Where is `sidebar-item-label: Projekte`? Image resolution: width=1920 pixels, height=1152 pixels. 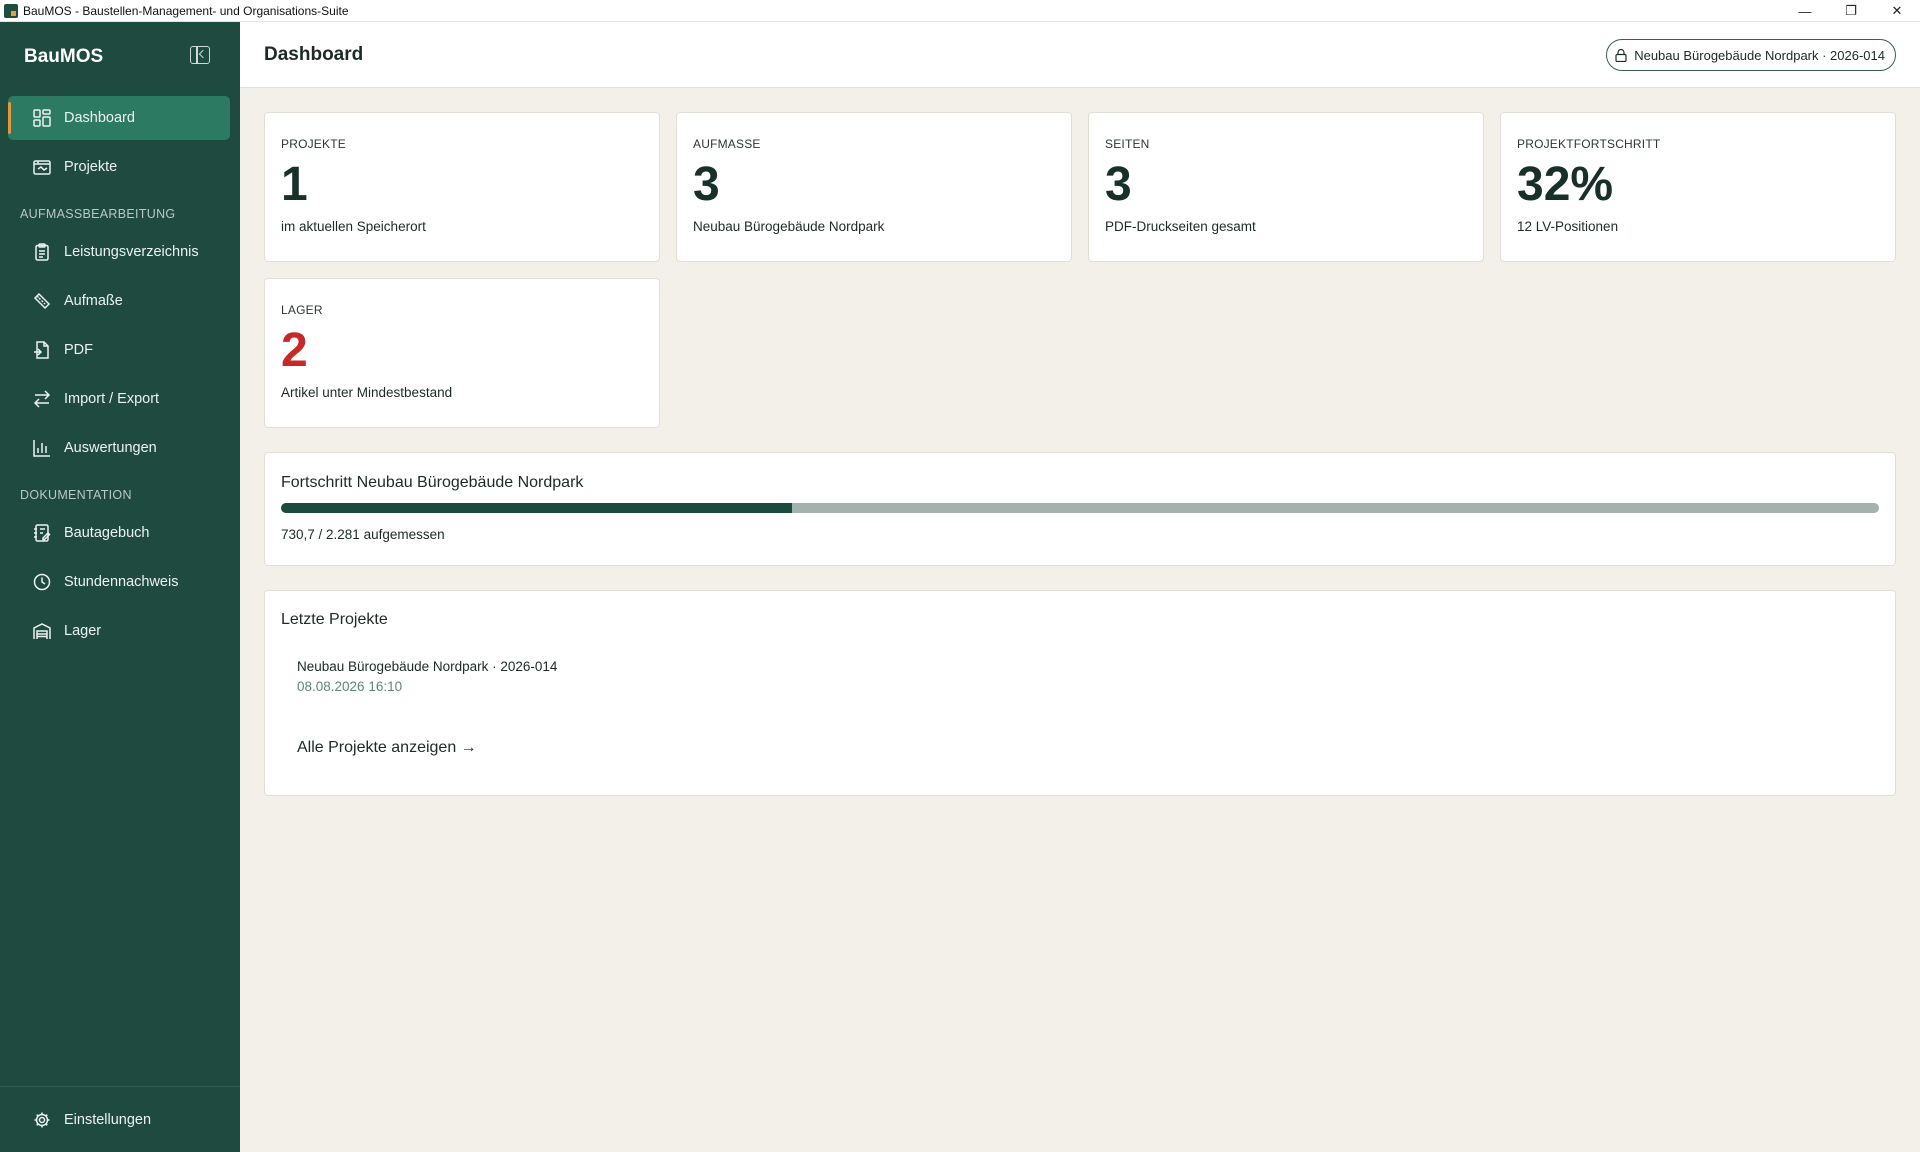
sidebar-item-label: Projekte is located at coordinates (91, 167).